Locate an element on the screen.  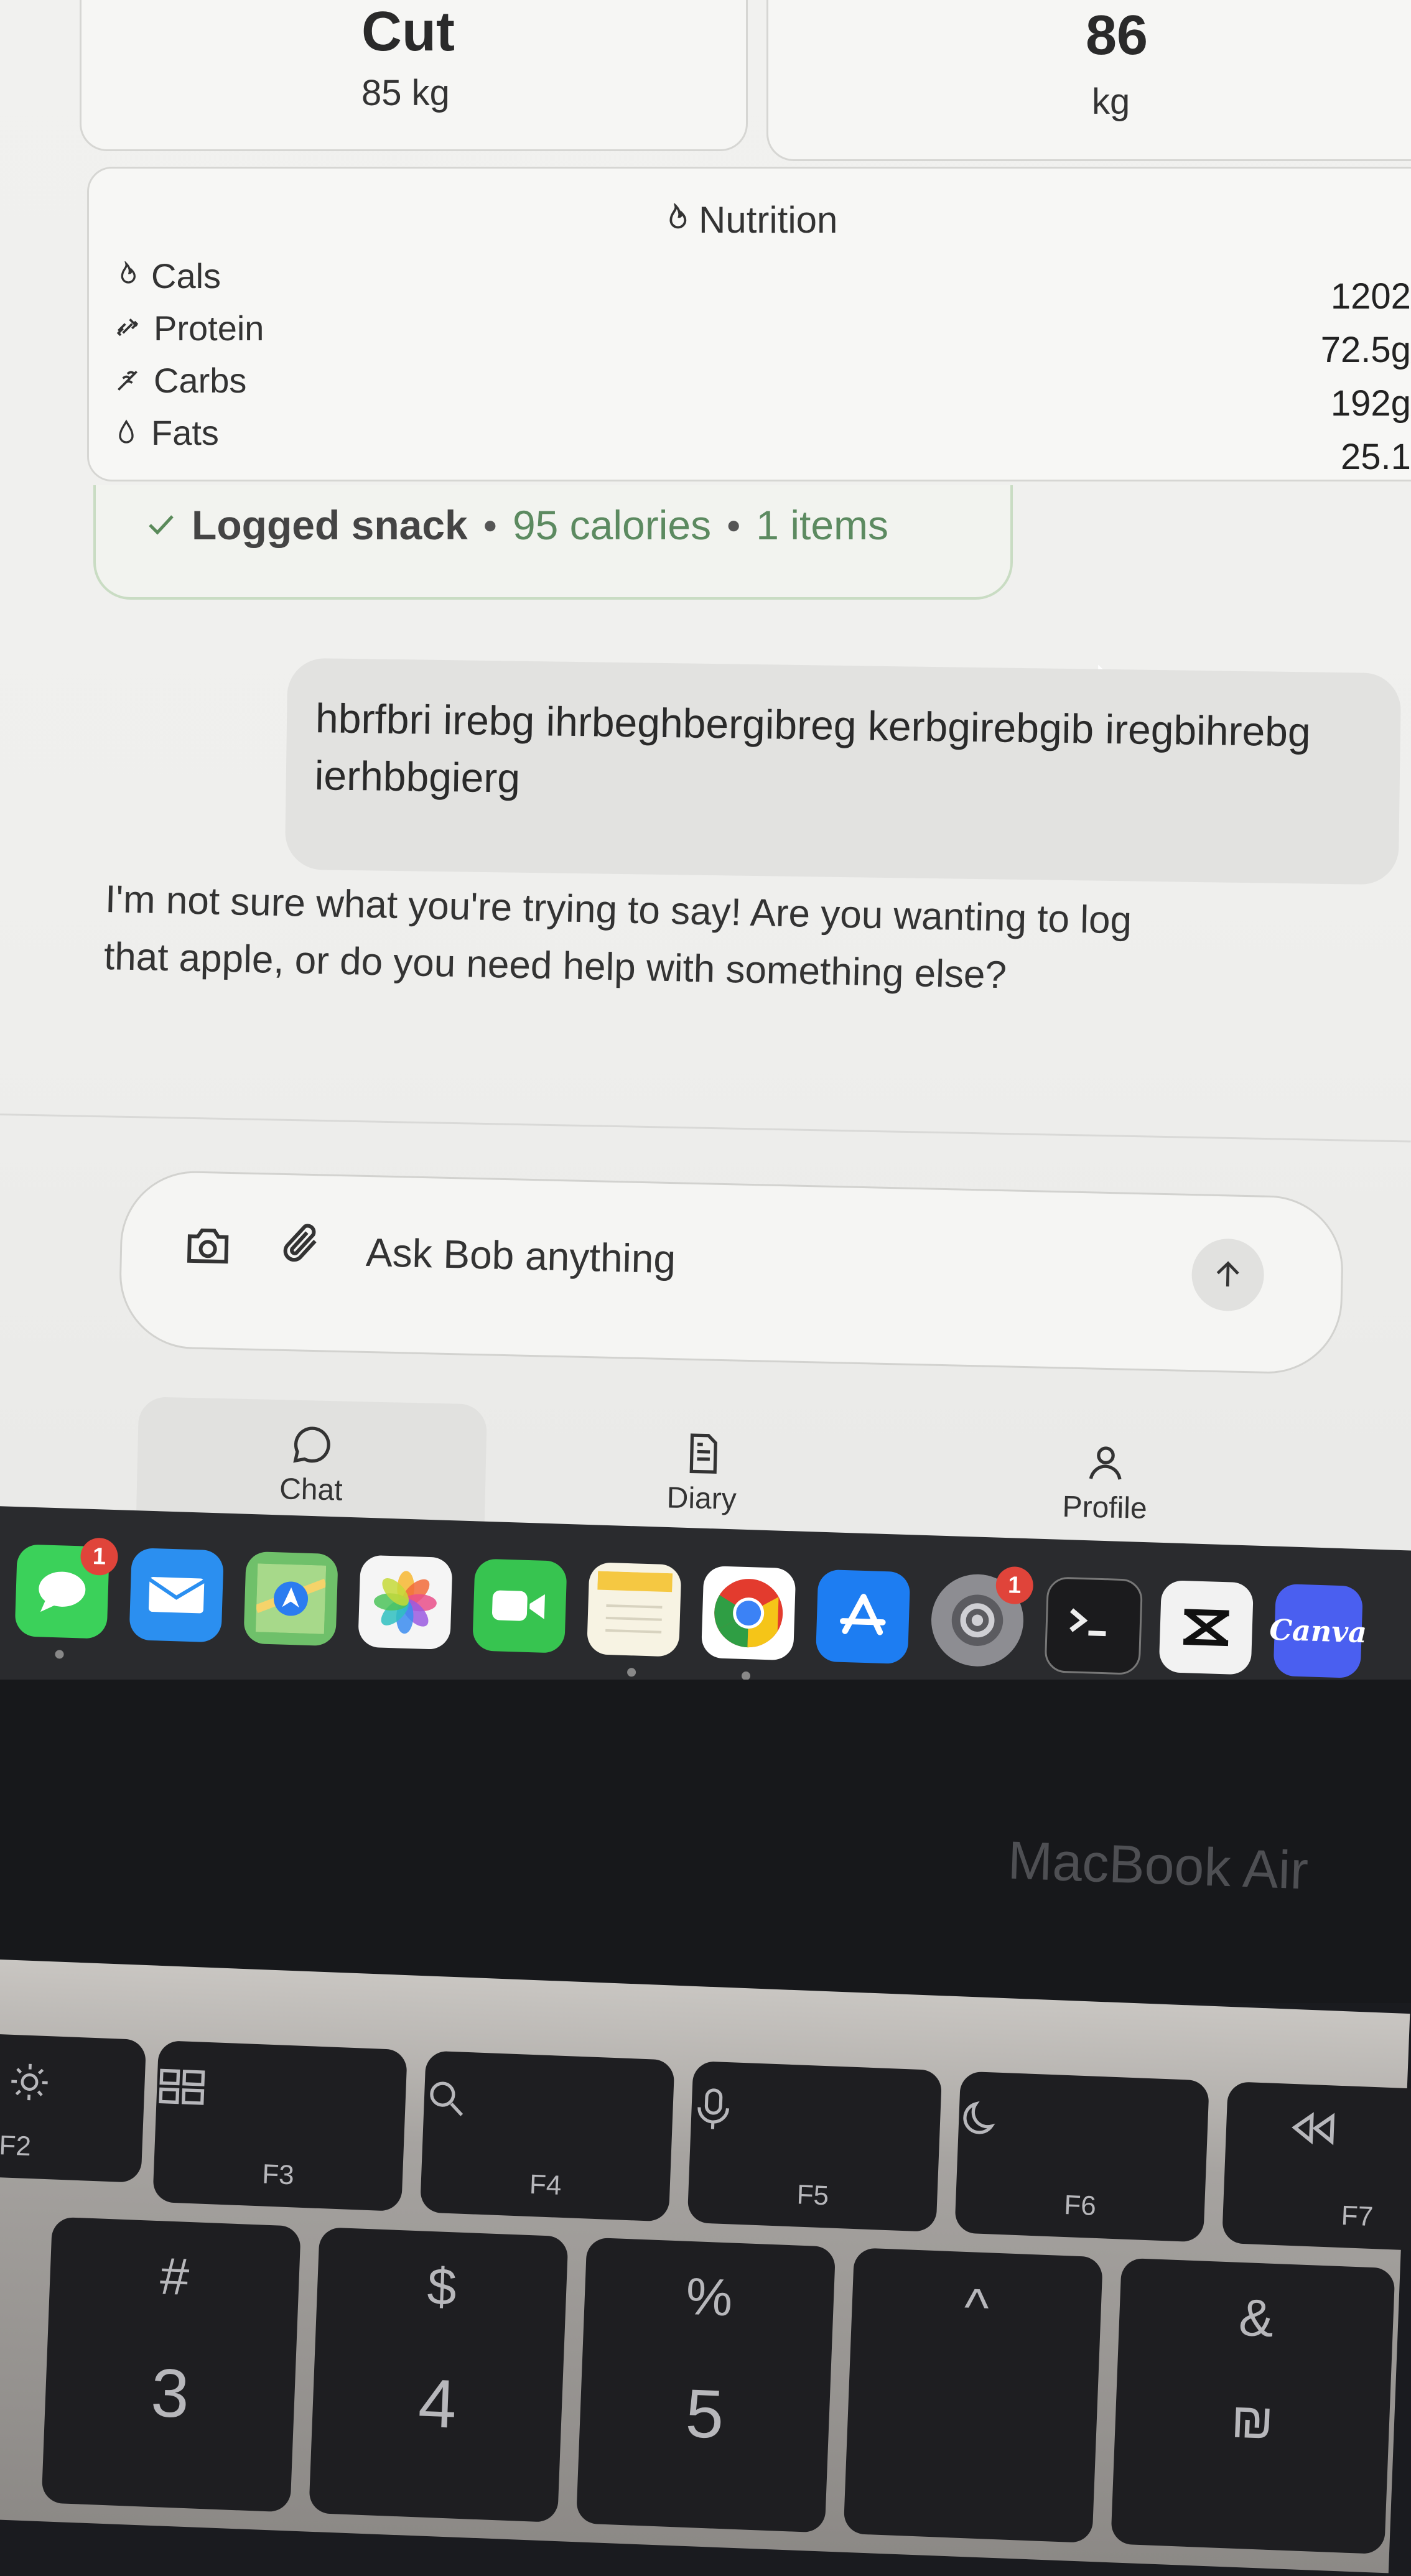
logged-label: Logged snack is located at coordinates (330, 525).